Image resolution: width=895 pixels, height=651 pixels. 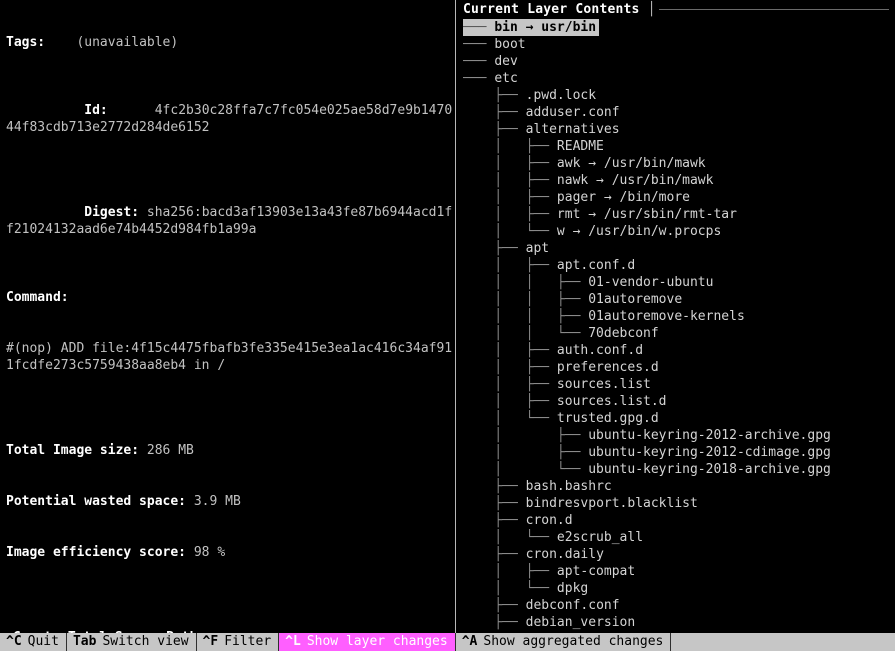 What do you see at coordinates (774, 9) in the screenshot?
I see `layer-contents-rule` at bounding box center [774, 9].